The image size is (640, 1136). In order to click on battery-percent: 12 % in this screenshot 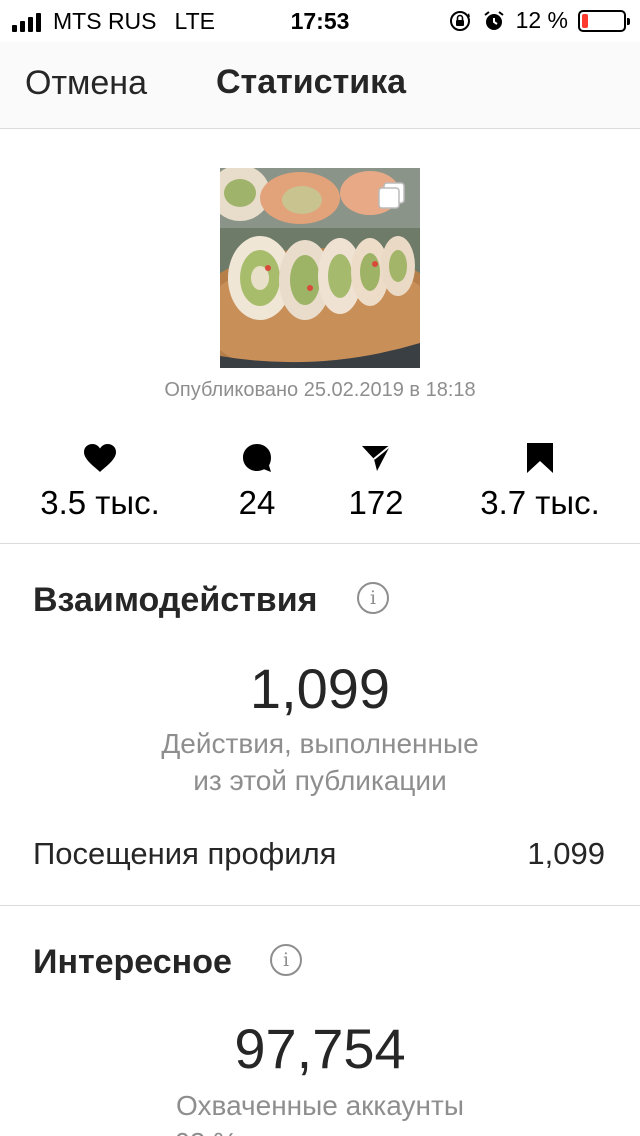, I will do `click(541, 20)`.